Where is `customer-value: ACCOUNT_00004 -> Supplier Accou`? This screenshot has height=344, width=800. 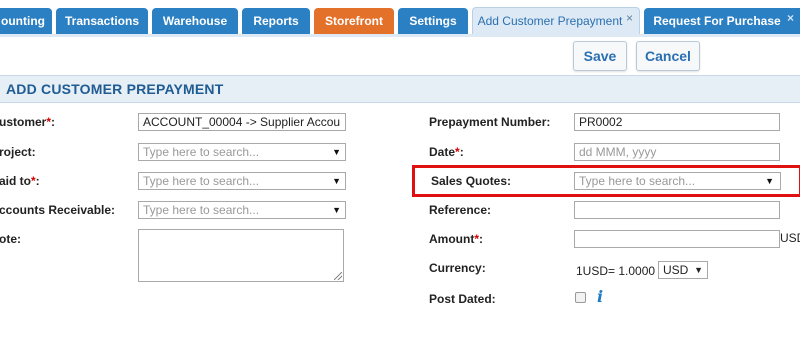
customer-value: ACCOUNT_00004 -> Supplier Accou is located at coordinates (242, 122).